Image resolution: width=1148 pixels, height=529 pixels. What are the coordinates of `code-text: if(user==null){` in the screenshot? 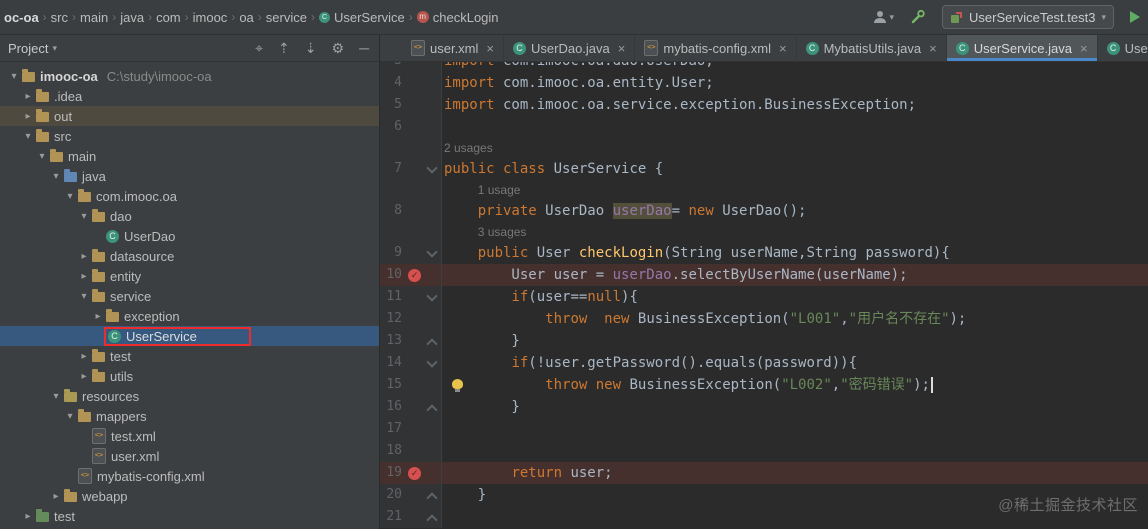 It's located at (795, 297).